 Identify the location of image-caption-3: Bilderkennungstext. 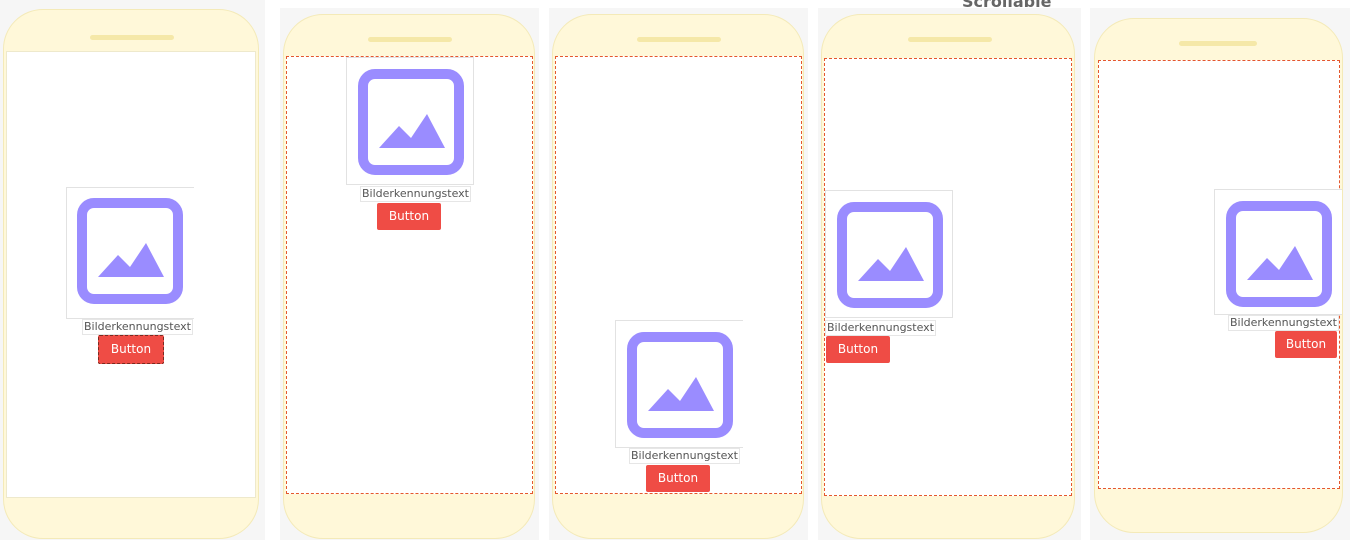
(684, 456).